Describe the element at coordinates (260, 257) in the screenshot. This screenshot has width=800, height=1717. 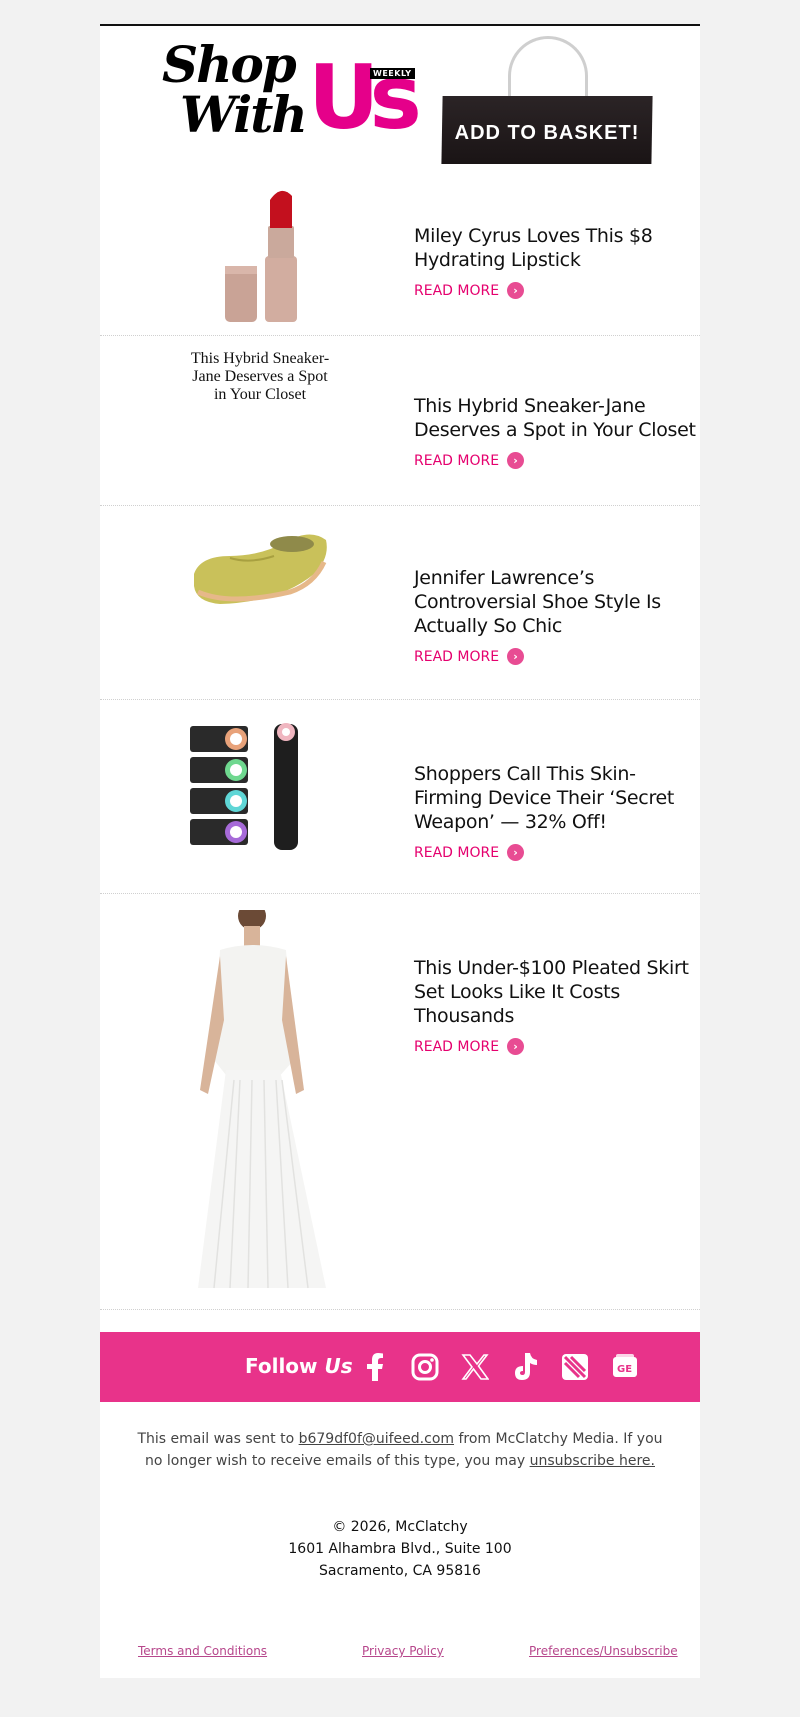
I see `lipstick-image` at that location.